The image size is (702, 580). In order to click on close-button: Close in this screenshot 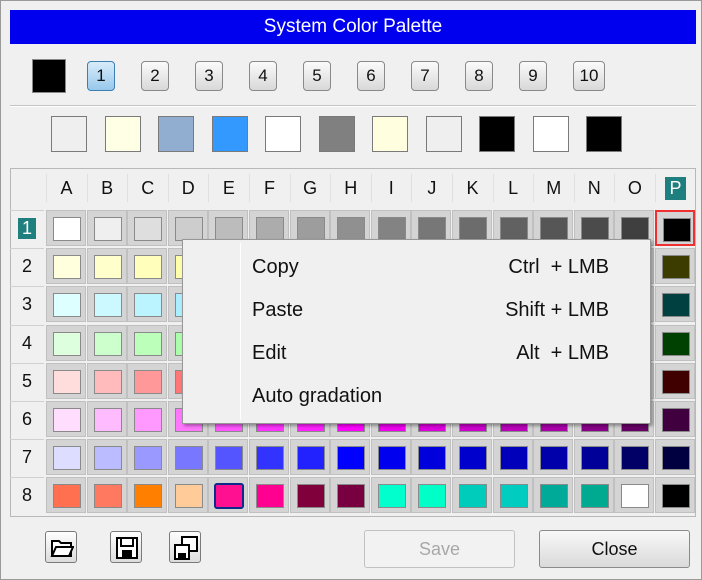, I will do `click(614, 549)`.